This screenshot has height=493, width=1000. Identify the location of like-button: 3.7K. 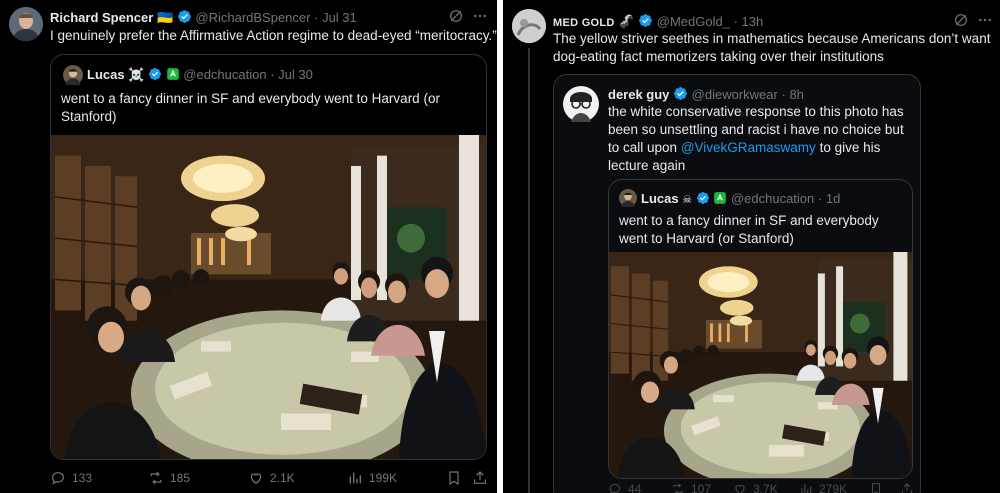
(755, 487).